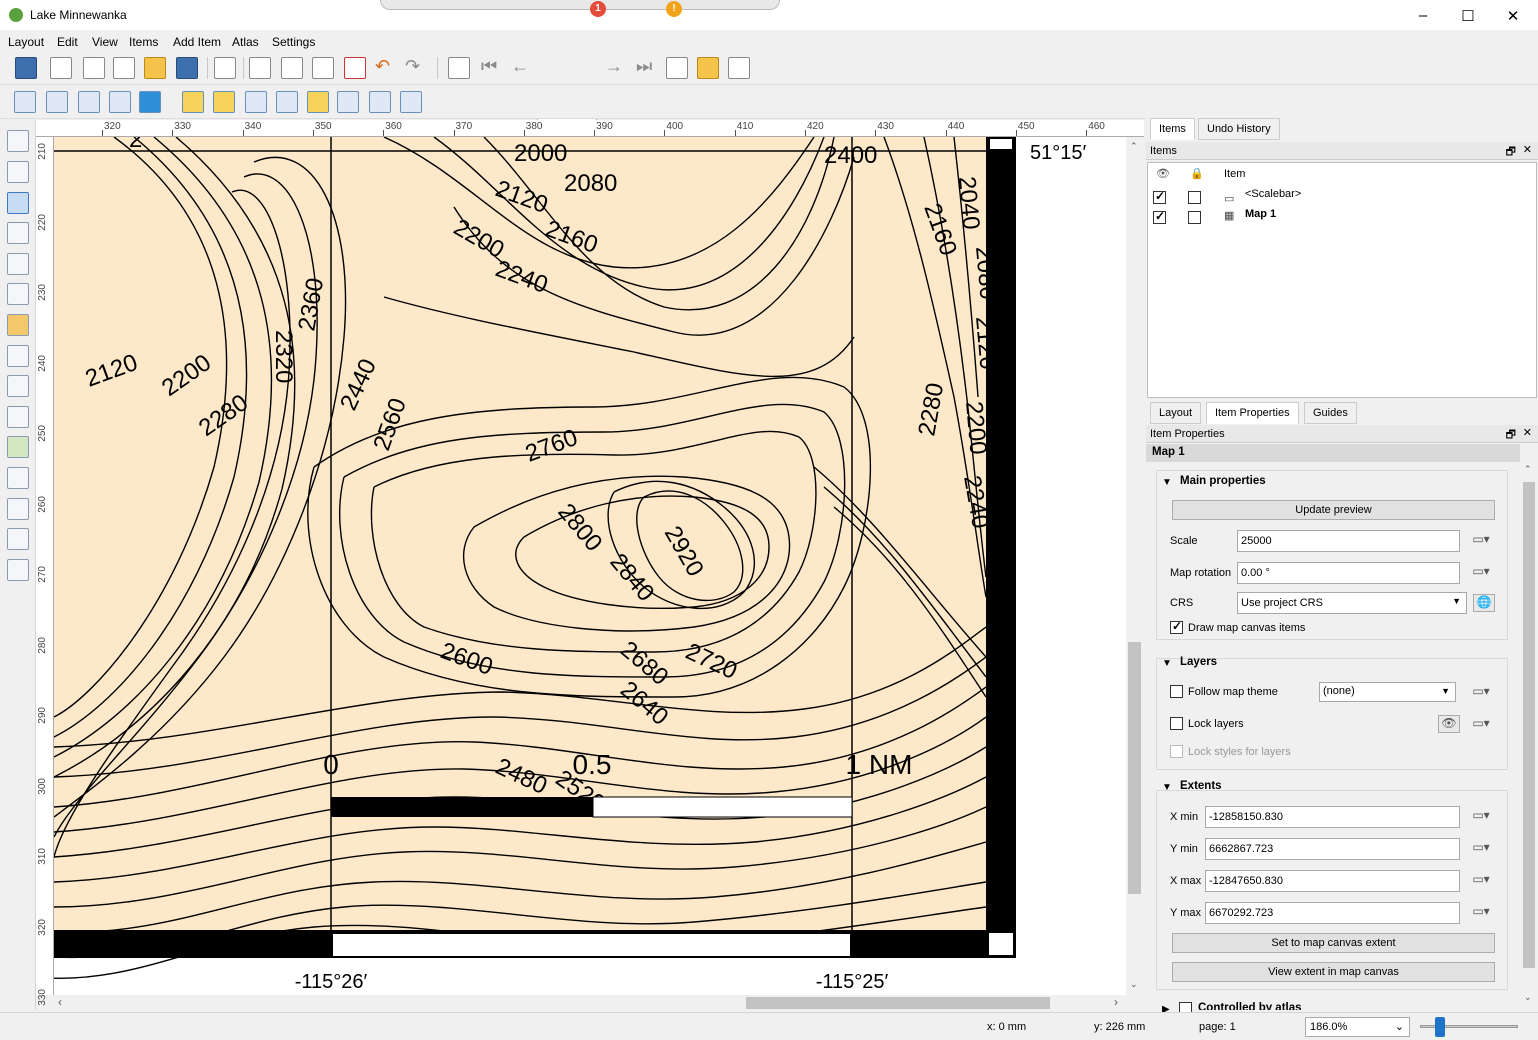  What do you see at coordinates (60, 1002) in the screenshot?
I see `scroll-left-icon: ‹` at bounding box center [60, 1002].